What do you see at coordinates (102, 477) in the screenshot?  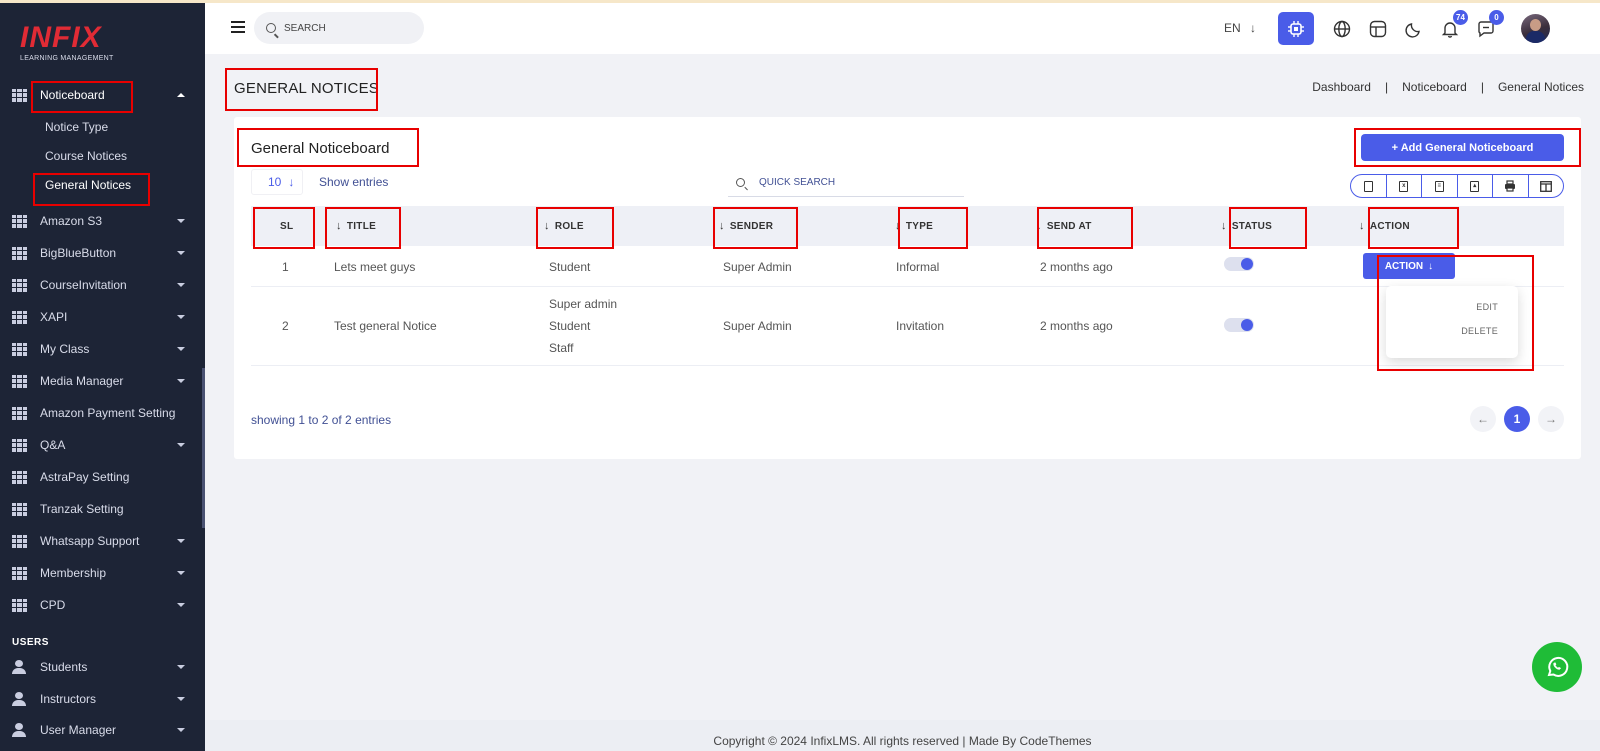 I see `sidebar-item-astrapay-setting: AstraPay Setting` at bounding box center [102, 477].